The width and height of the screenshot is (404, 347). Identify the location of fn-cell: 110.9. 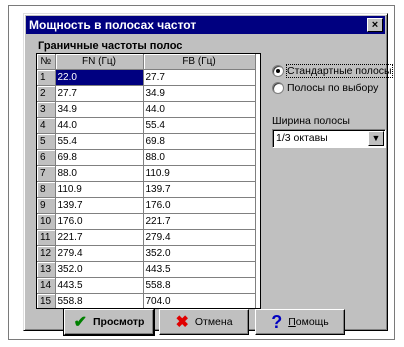
(99, 189).